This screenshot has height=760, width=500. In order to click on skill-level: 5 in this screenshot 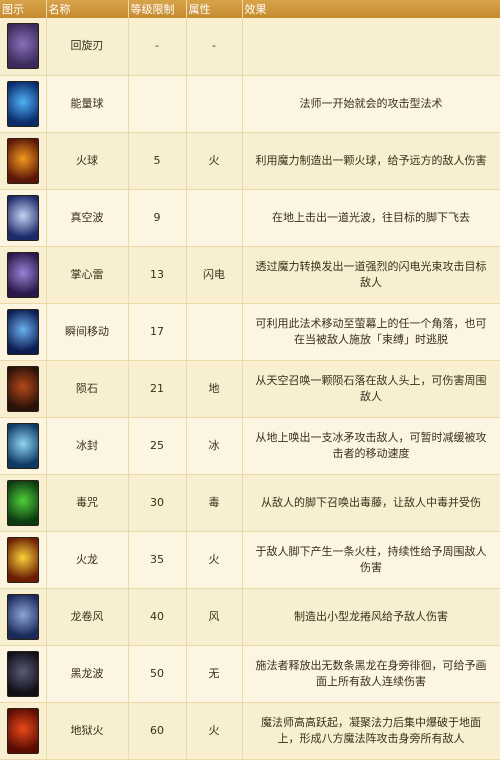, I will do `click(157, 161)`.